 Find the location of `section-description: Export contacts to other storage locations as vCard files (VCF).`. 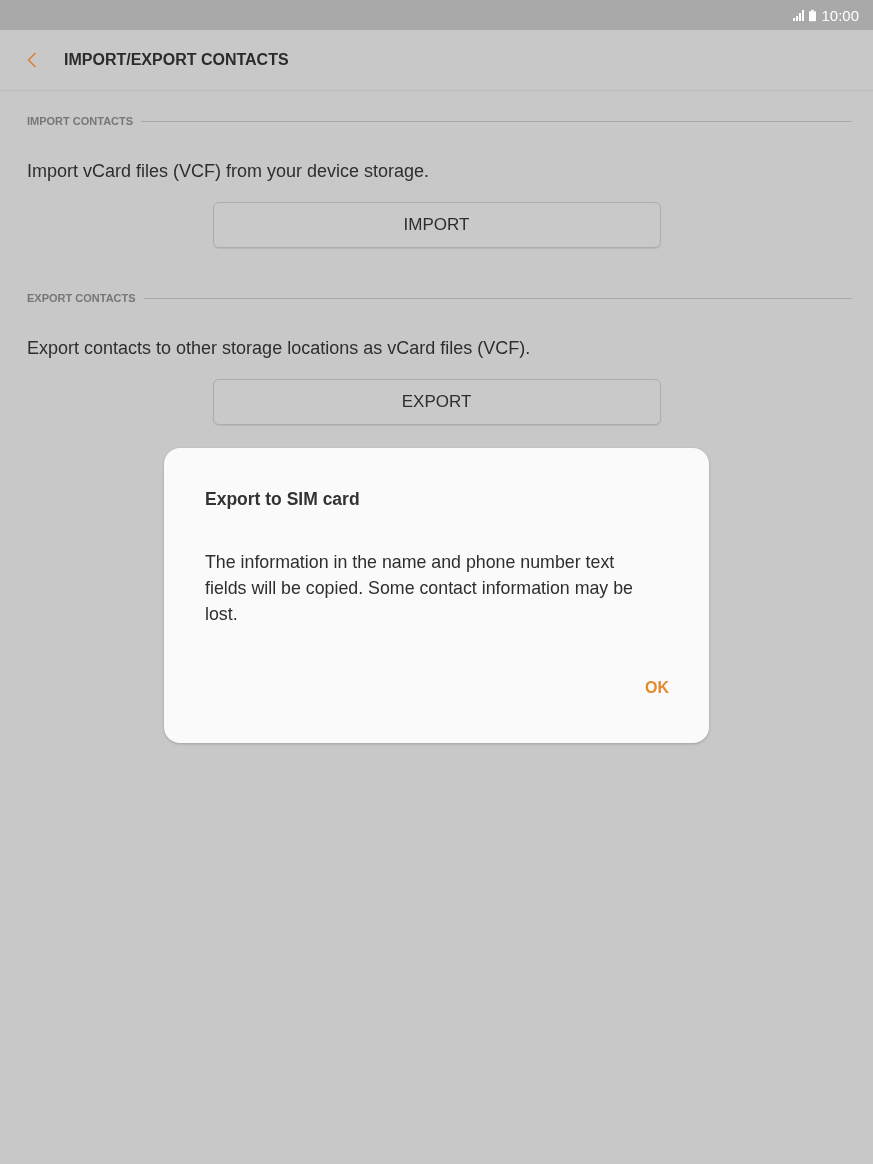

section-description: Export contacts to other storage locations as vCard files (VCF). is located at coordinates (279, 348).